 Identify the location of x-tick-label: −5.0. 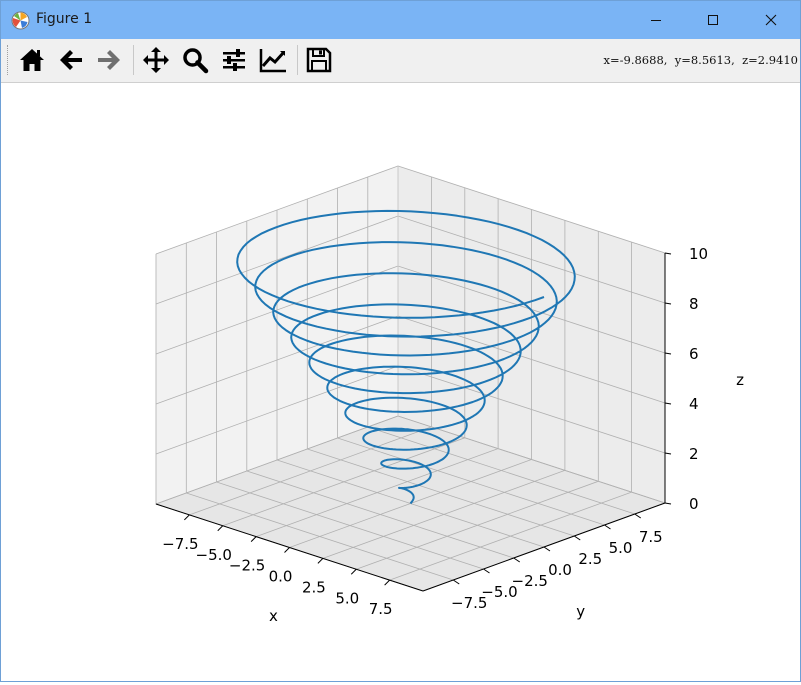
(214, 555).